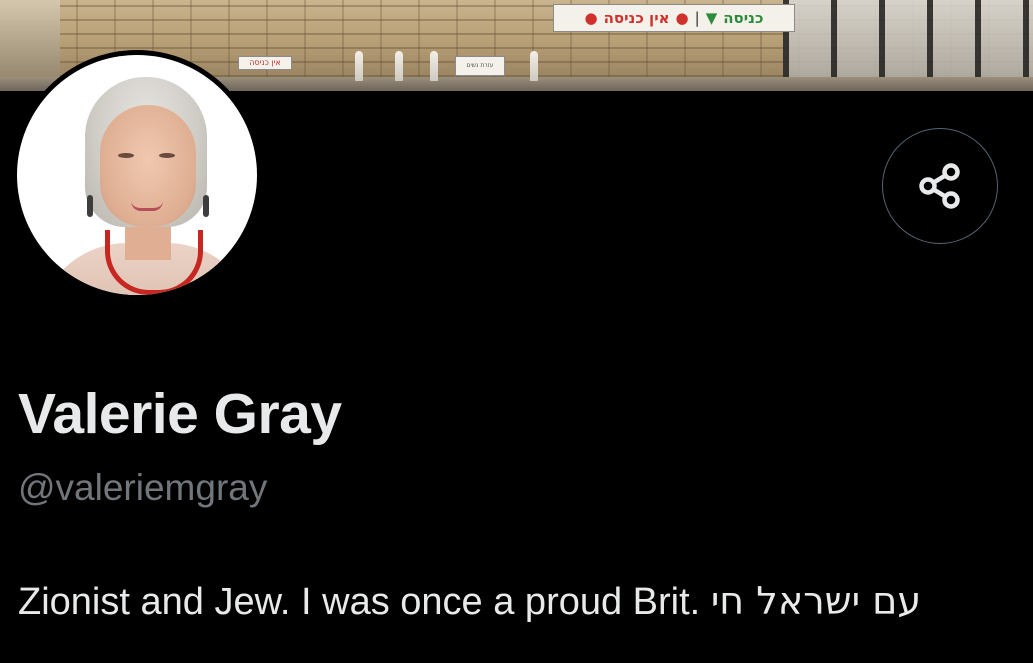 The height and width of the screenshot is (663, 1033). I want to click on banner-entry-sign: ● אין כניסה ● | ▼ כניסה, so click(674, 18).